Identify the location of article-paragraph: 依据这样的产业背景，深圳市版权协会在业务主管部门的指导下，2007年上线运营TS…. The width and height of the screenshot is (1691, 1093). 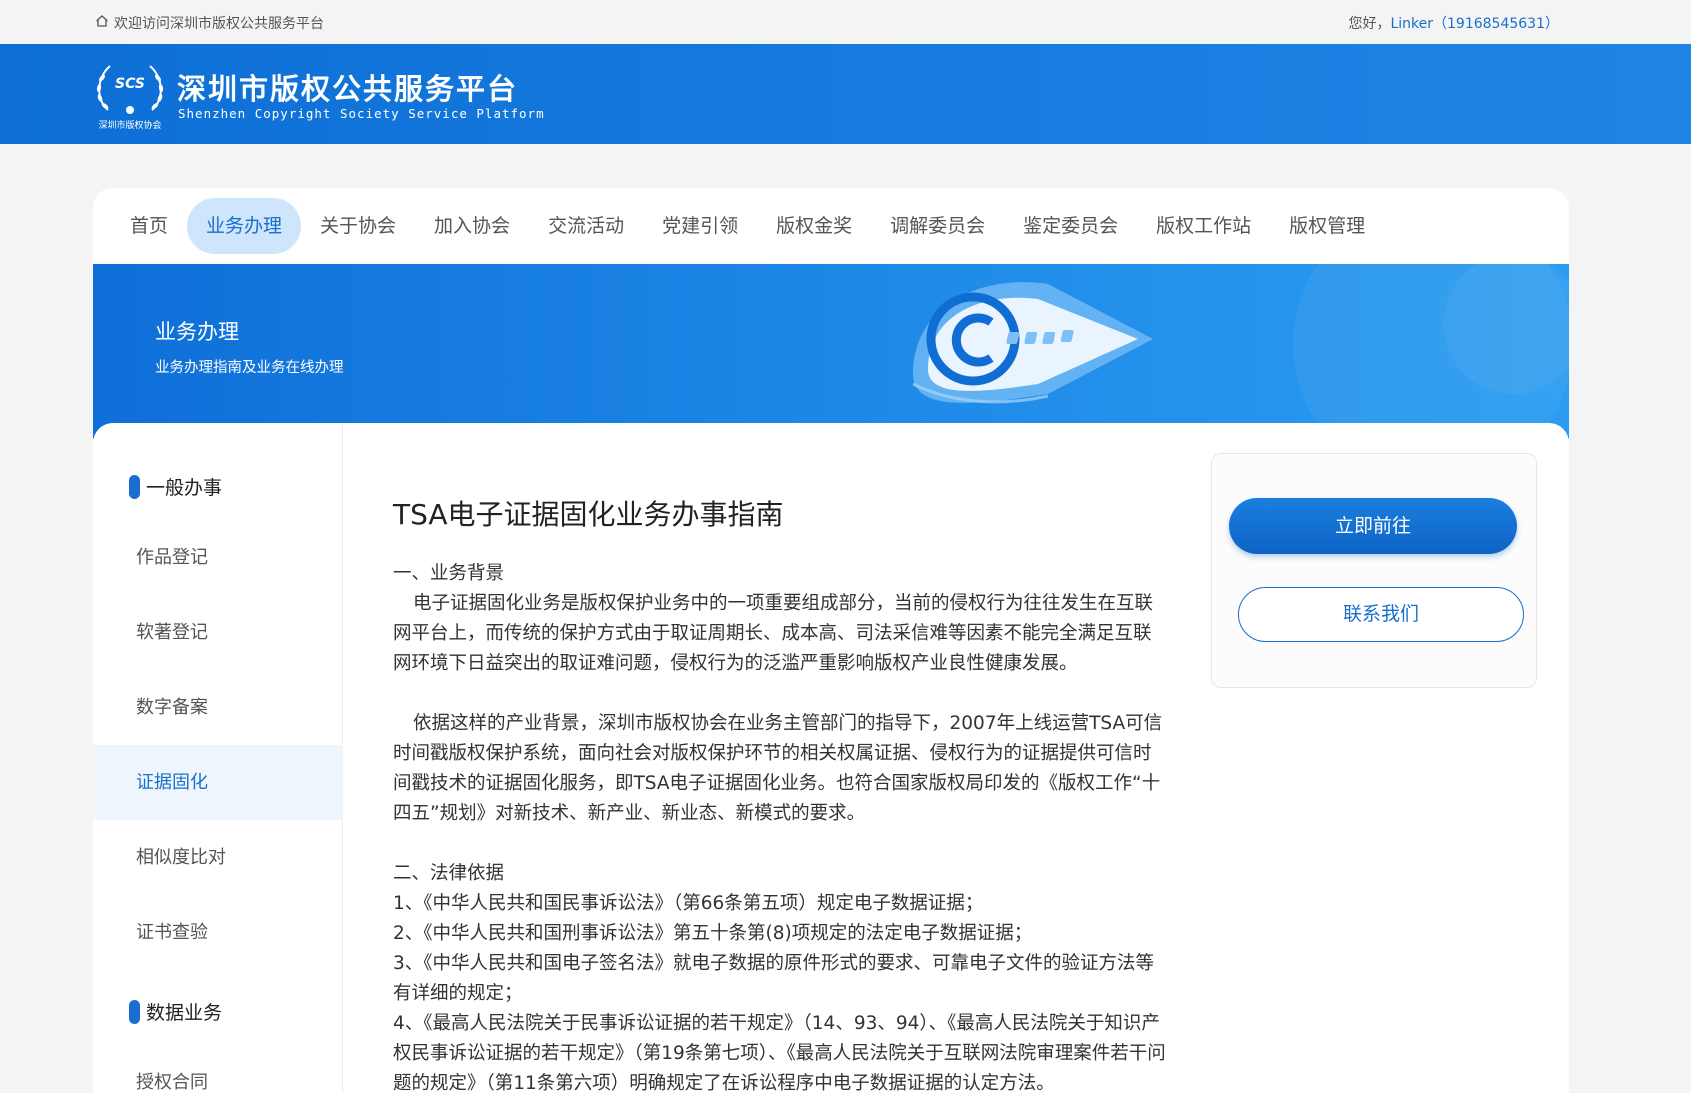
(778, 768).